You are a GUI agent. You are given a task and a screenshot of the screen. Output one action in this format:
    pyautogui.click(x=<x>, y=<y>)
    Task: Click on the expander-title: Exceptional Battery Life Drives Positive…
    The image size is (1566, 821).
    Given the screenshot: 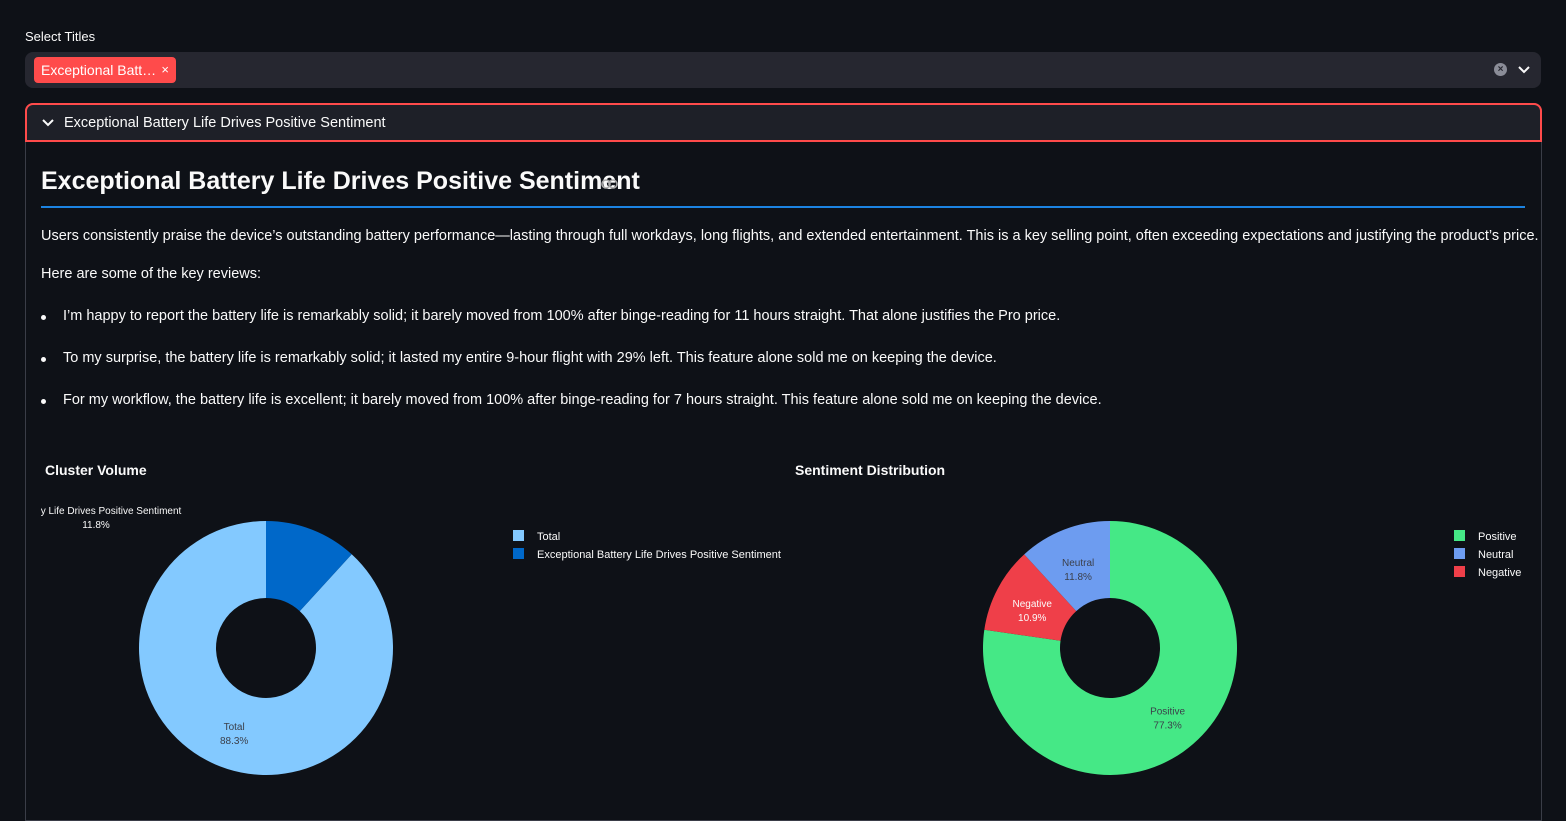 What is the action you would take?
    pyautogui.click(x=225, y=123)
    